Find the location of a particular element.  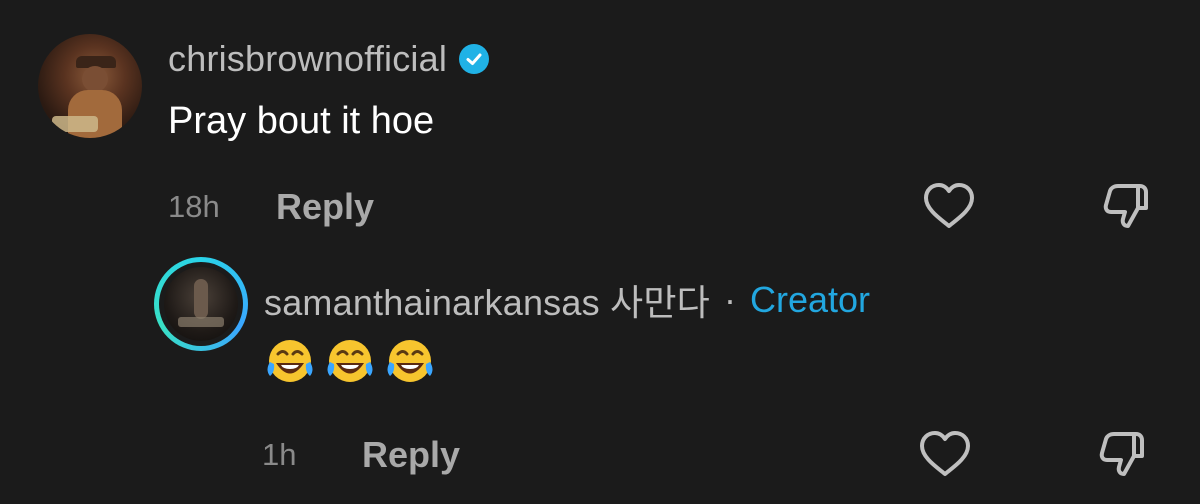

reply-timestamp: 1h is located at coordinates (279, 454).